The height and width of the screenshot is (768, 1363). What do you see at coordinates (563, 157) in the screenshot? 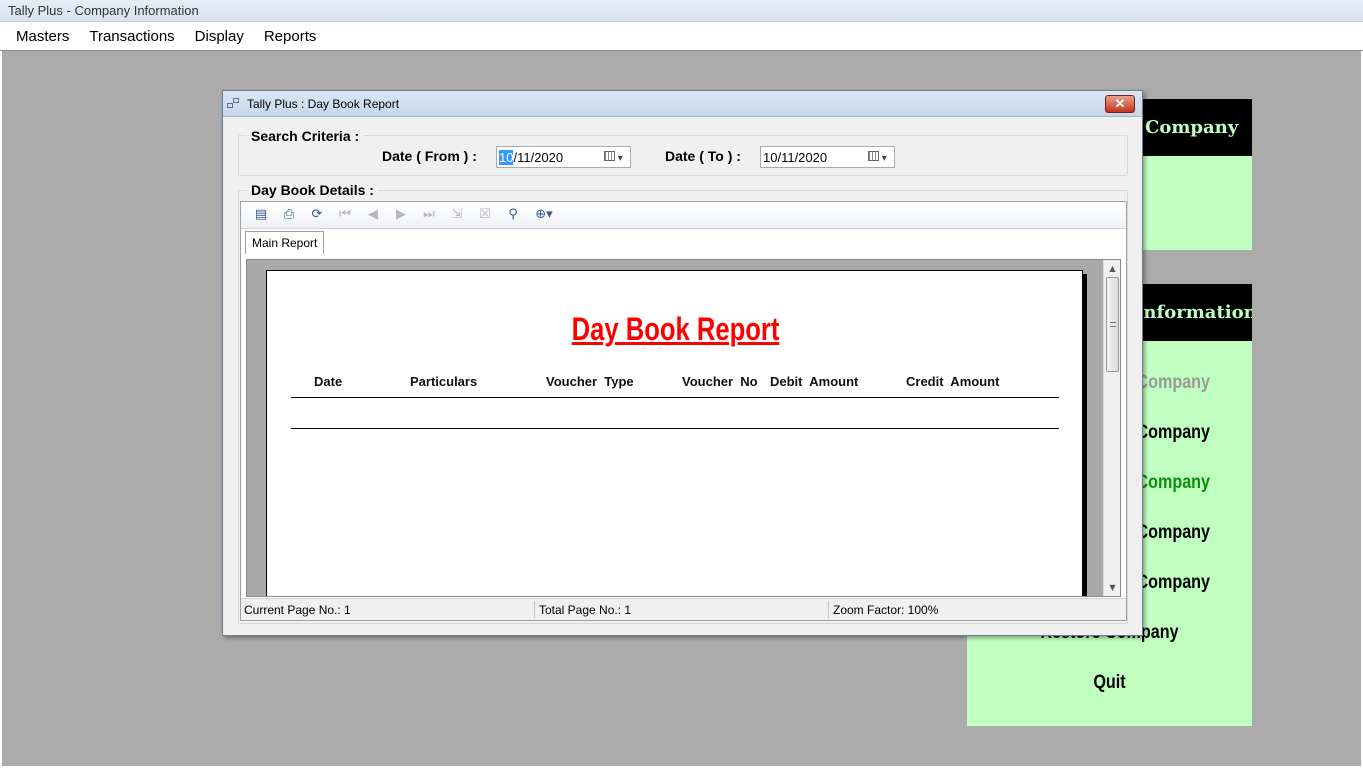
I see `date-from-picker: 10/11/2020 ▾` at bounding box center [563, 157].